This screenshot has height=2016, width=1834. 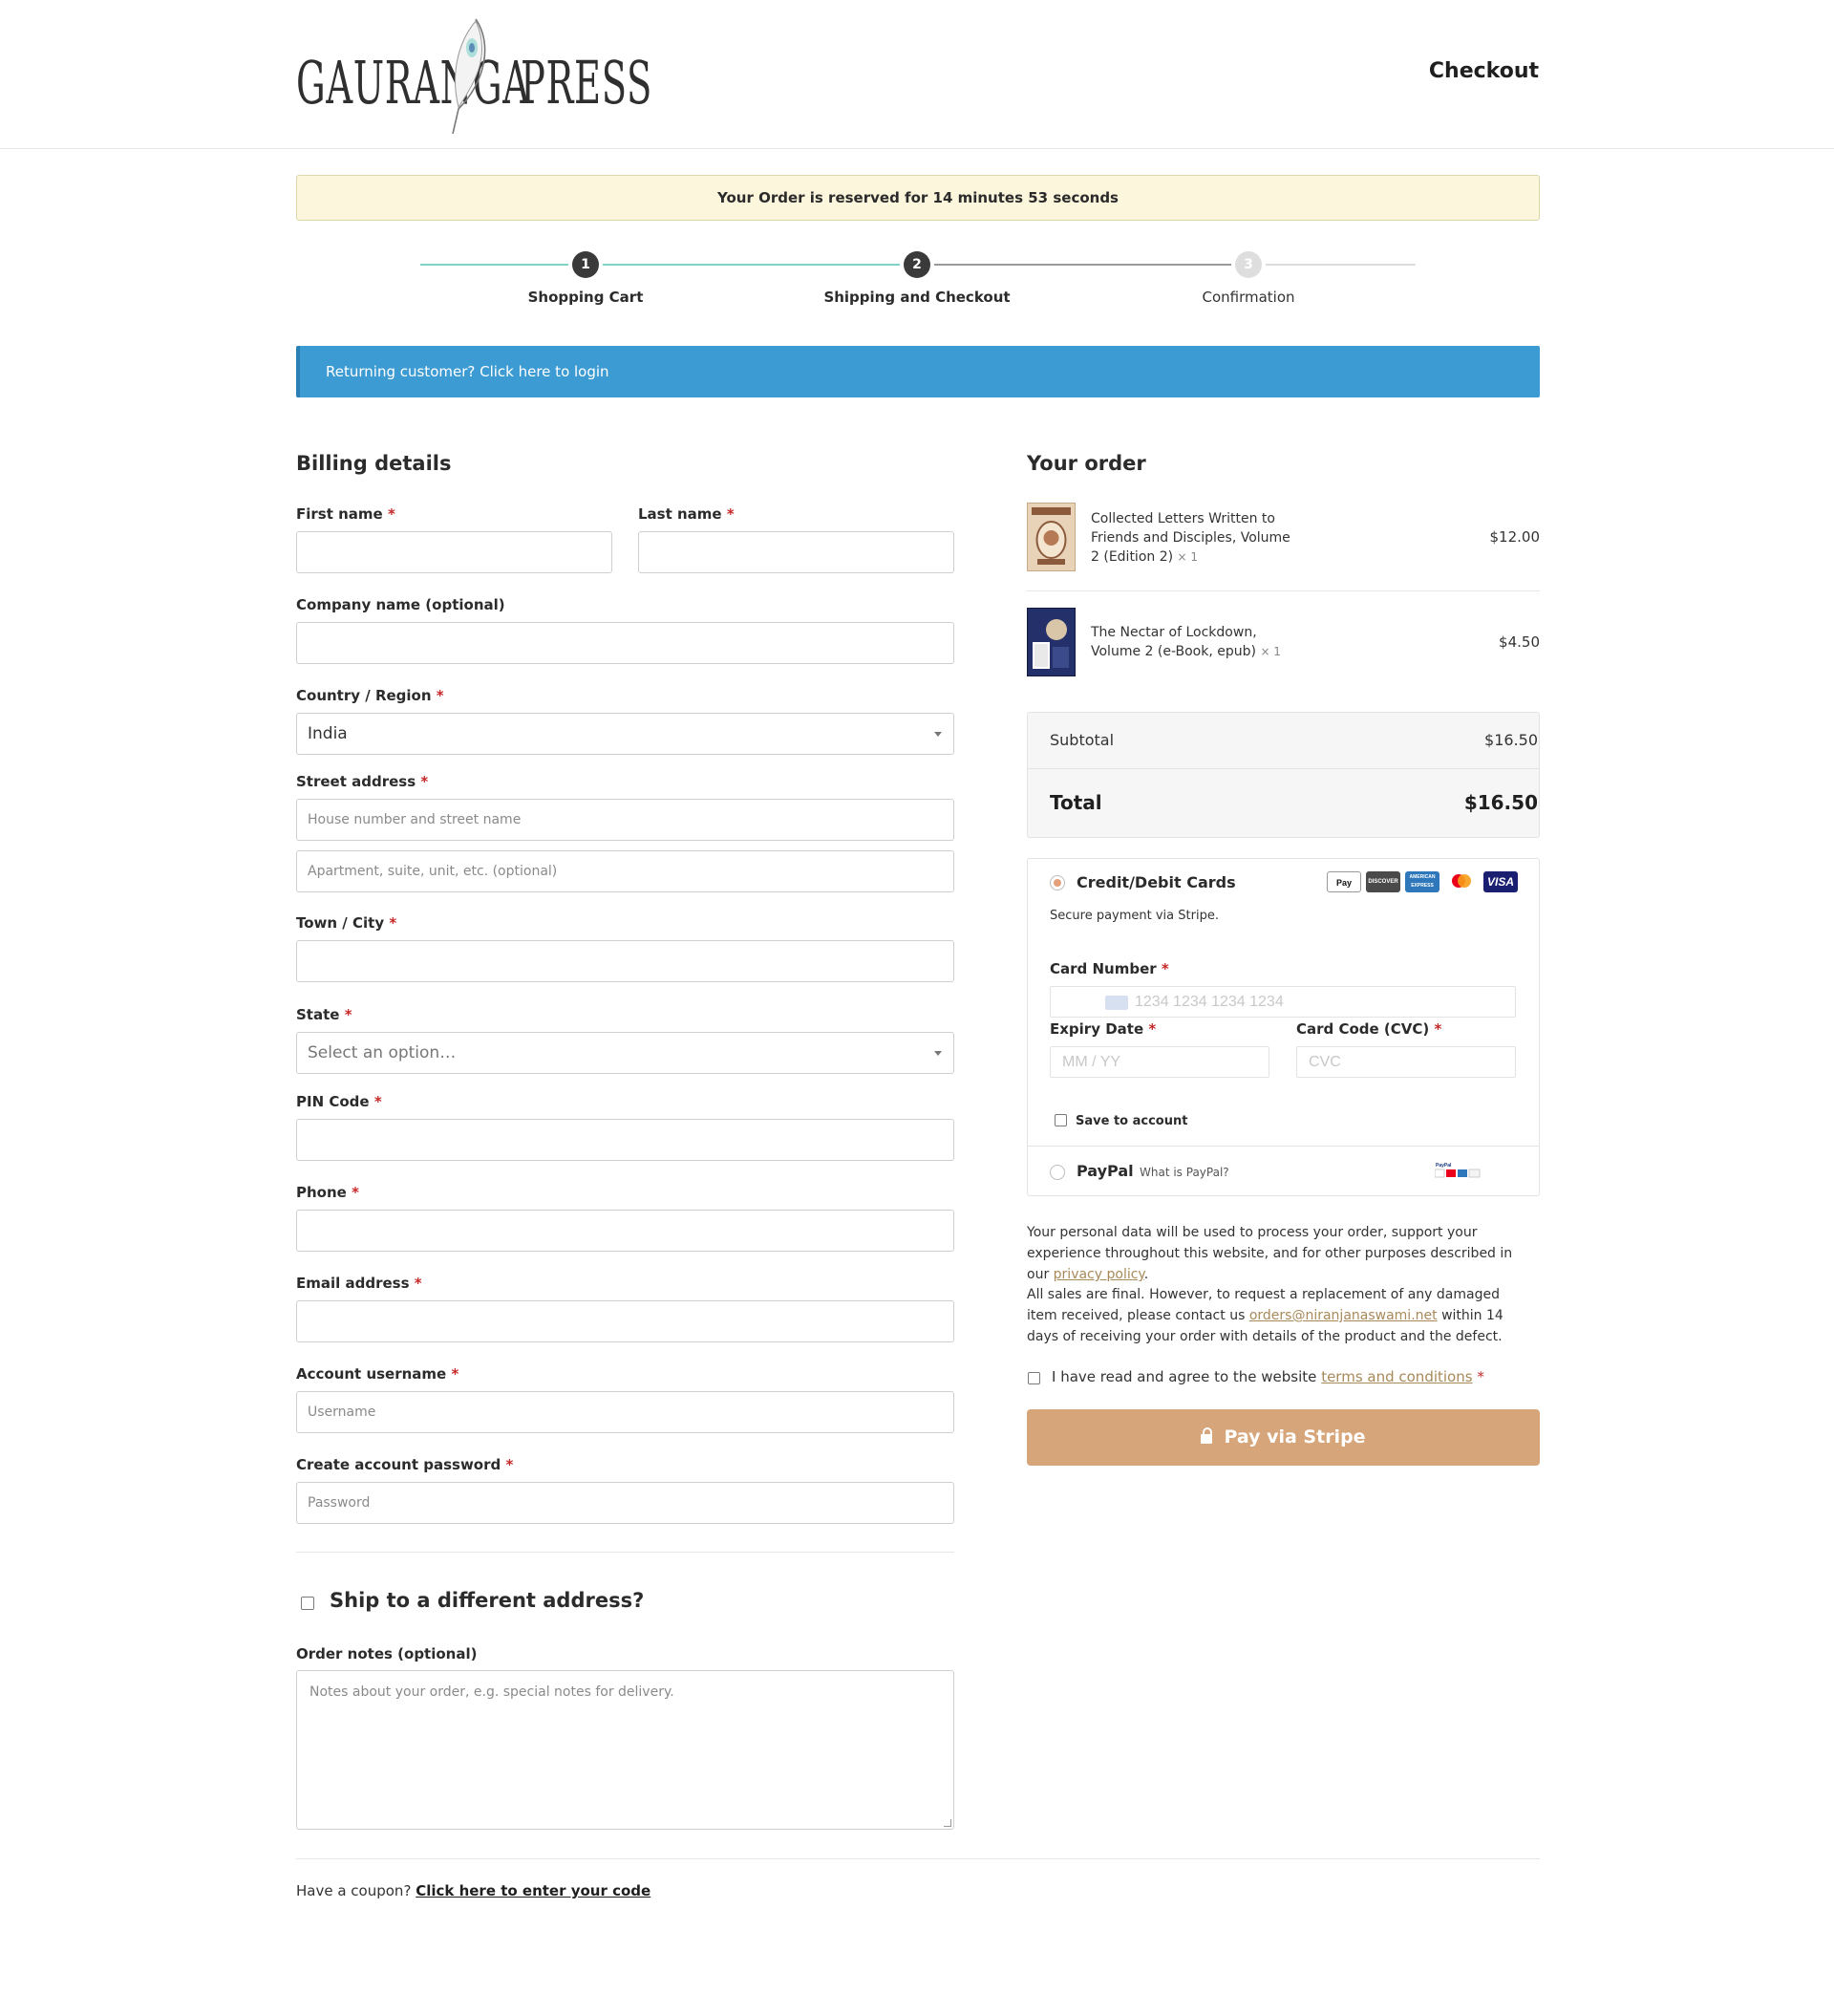 What do you see at coordinates (1396, 1376) in the screenshot?
I see `terms-link: terms and conditions` at bounding box center [1396, 1376].